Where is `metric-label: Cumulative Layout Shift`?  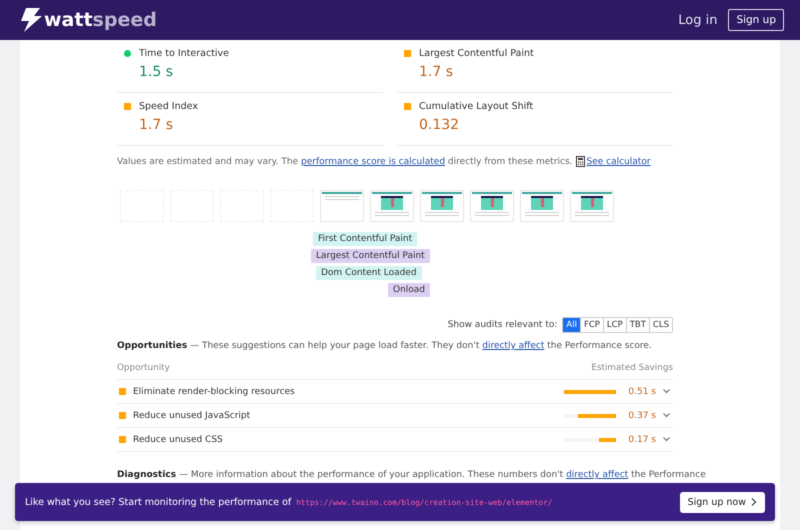
metric-label: Cumulative Layout Shift is located at coordinates (476, 106).